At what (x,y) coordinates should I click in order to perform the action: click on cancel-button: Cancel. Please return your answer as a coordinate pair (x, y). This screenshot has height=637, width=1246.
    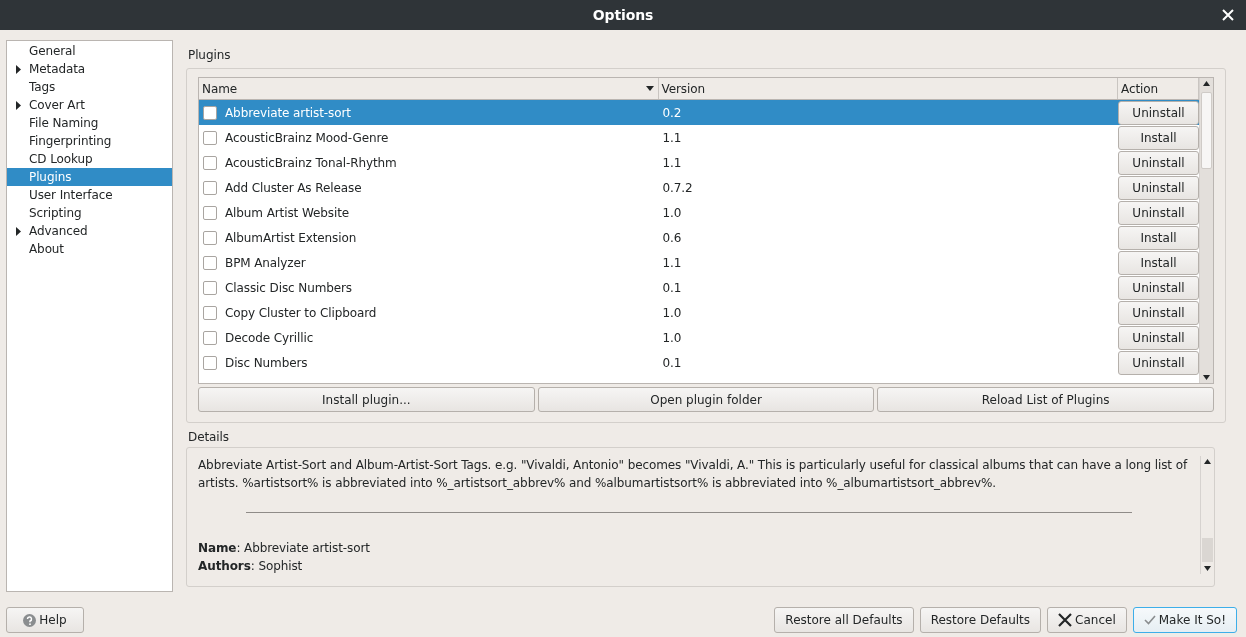
    Looking at the image, I should click on (1087, 620).